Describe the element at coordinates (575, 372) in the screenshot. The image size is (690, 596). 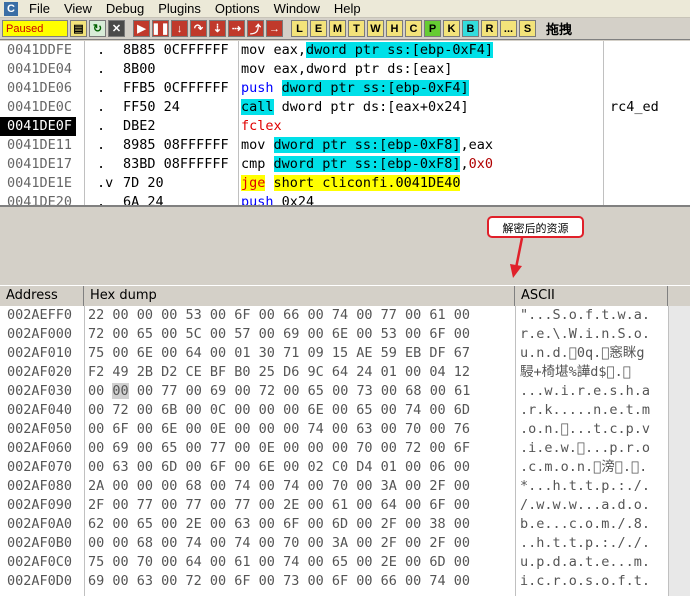
I see `dump-ascii: 駸+椅堪%譁d$ . ` at that location.